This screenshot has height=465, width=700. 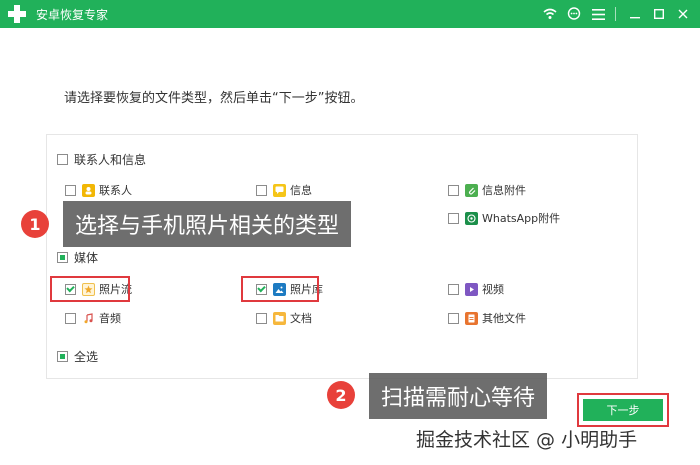 I want to click on option-messages: 信息, so click(x=284, y=190).